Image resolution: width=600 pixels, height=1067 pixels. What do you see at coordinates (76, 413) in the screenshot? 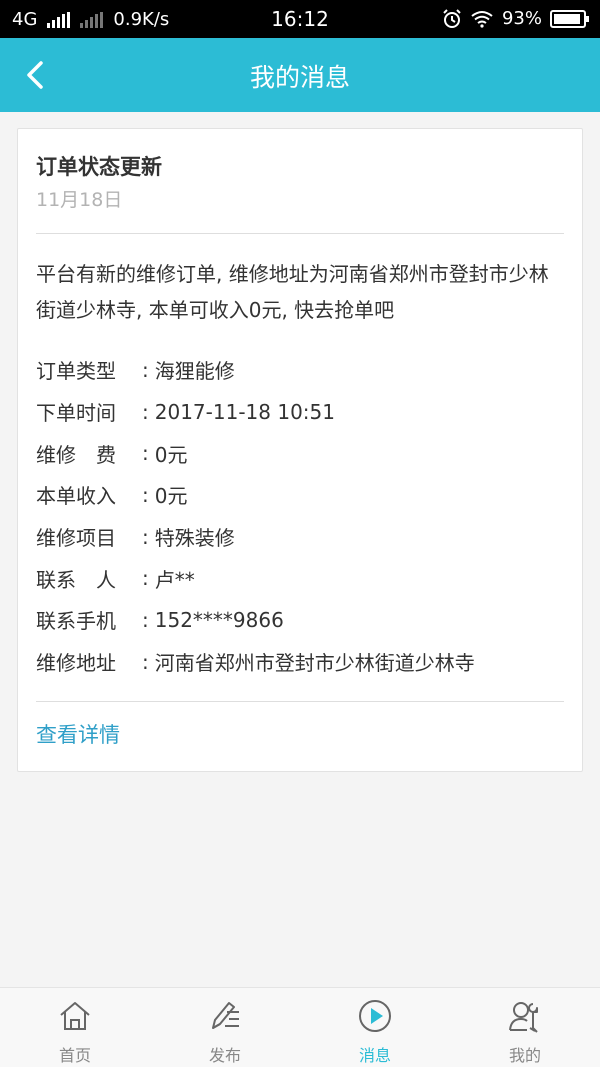
I see `field-label: 下单时间` at bounding box center [76, 413].